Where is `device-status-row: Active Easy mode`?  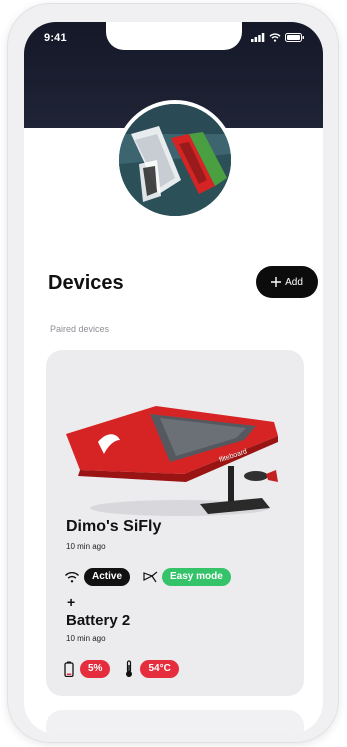
device-status-row: Active Easy mode is located at coordinates (147, 577).